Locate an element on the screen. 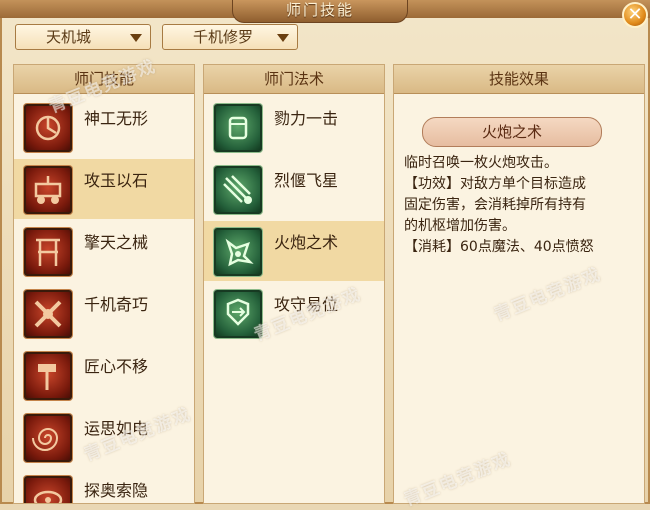 Image resolution: width=650 pixels, height=510 pixels. spell-label: 勠力一击 is located at coordinates (306, 118).